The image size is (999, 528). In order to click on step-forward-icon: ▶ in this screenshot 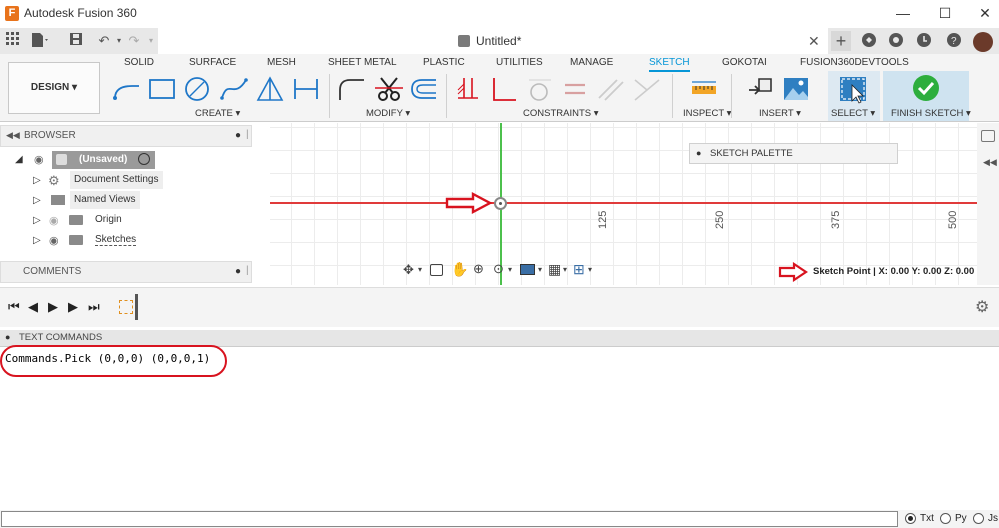, I will do `click(73, 307)`.